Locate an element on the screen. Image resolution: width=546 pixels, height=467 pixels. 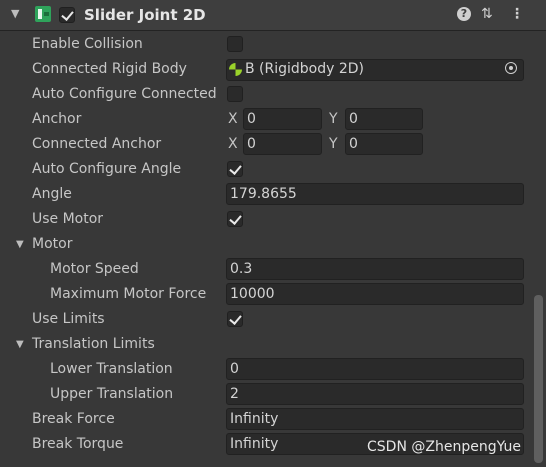
anchor-y-field: 0 is located at coordinates (384, 119).